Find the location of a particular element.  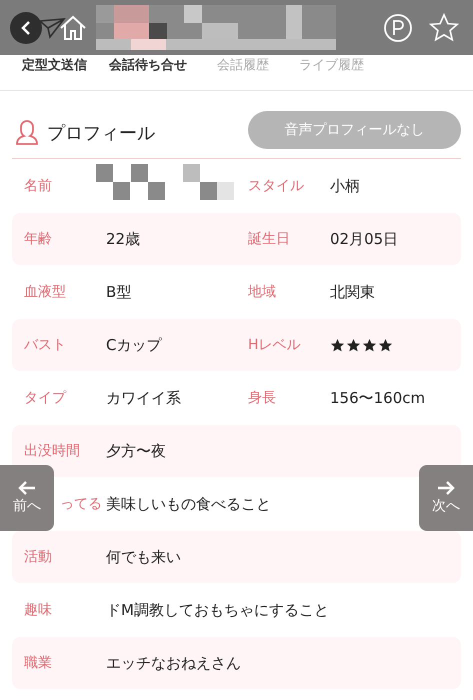

previous-button: 前へ is located at coordinates (27, 498).